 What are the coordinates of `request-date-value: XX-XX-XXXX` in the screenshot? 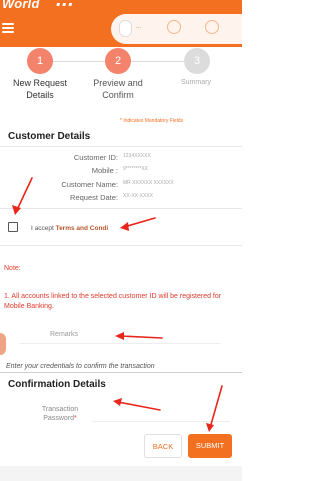 It's located at (138, 196).